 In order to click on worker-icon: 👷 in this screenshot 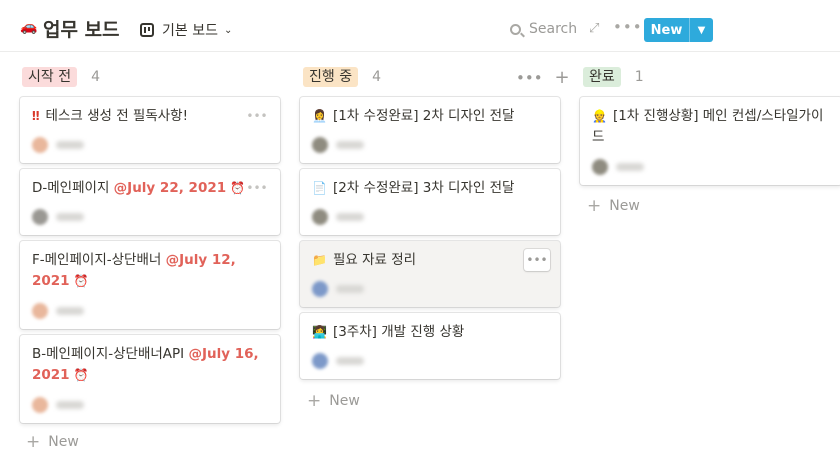, I will do `click(599, 116)`.